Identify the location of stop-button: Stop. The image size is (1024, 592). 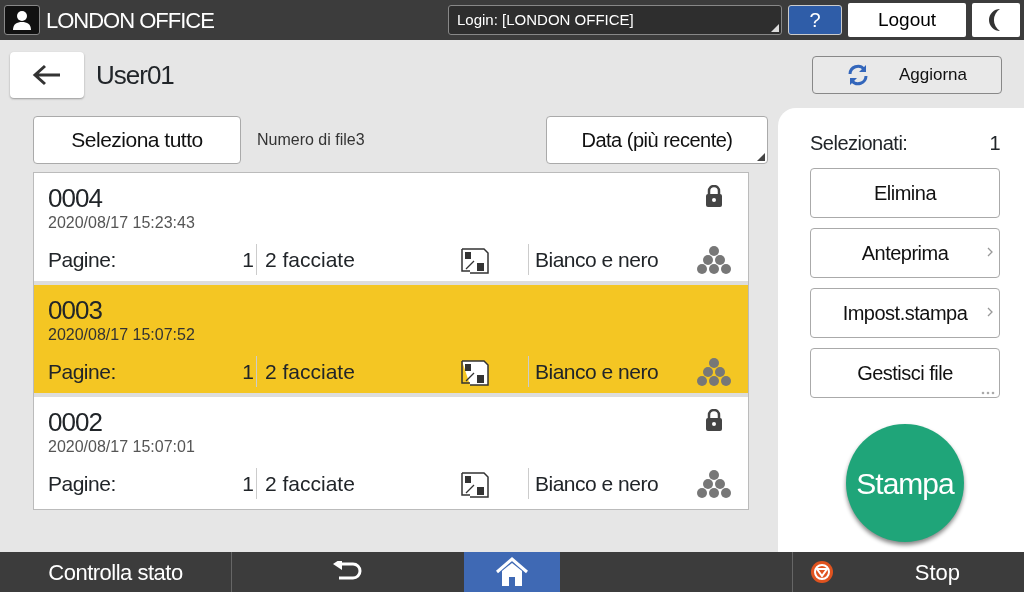
(908, 572).